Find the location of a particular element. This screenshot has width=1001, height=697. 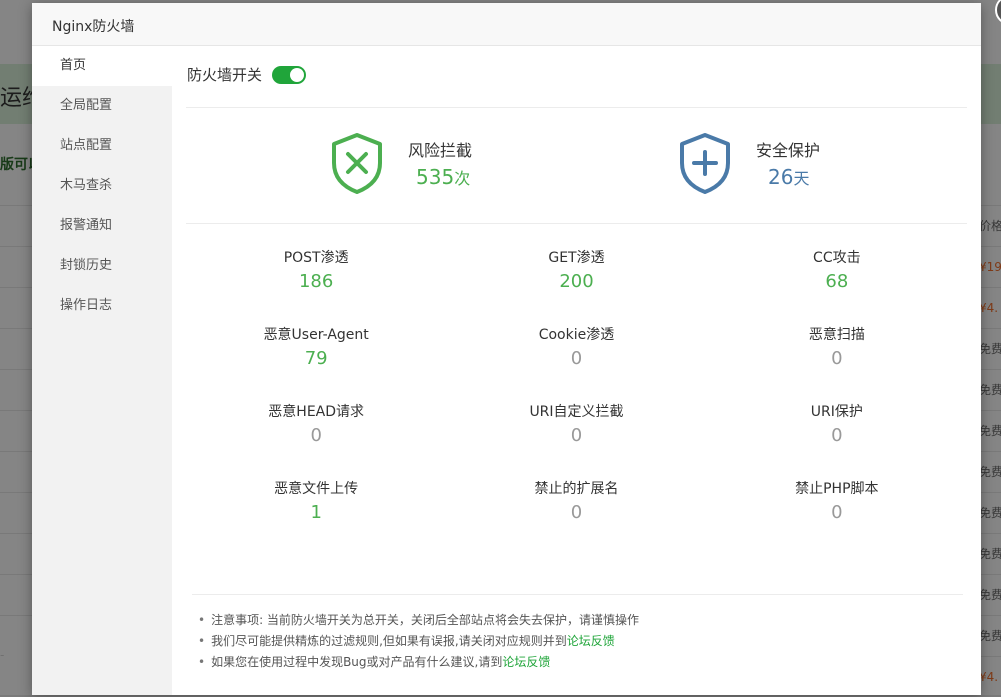

note-item: 如果您在使用过程中发现Bug或对产品有什么建议,请到论坛反馈 is located at coordinates (418, 662).